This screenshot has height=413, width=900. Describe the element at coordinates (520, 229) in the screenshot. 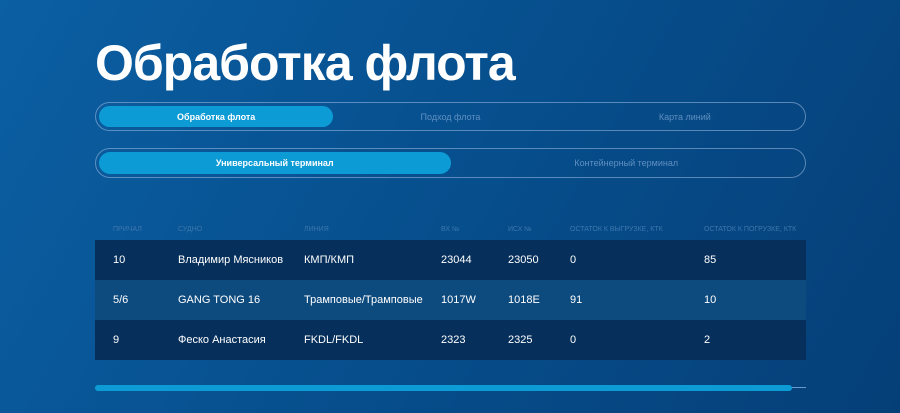

I see `column-header: ИСХ №` at that location.